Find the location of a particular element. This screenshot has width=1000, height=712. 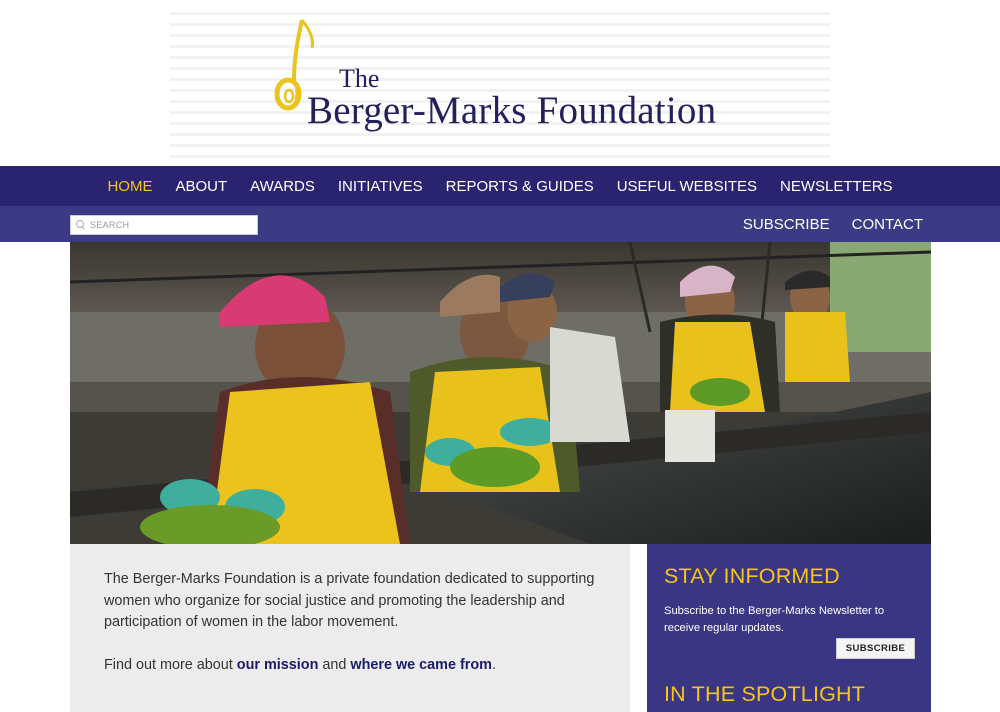

nav-item-initiatives: INITIATIVES is located at coordinates (380, 186).